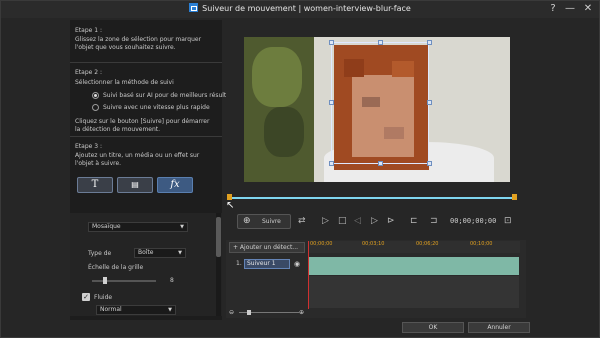 The image size is (600, 338). Describe the element at coordinates (321, 244) in the screenshot. I see `ruler-tick: 00;00;00` at that location.